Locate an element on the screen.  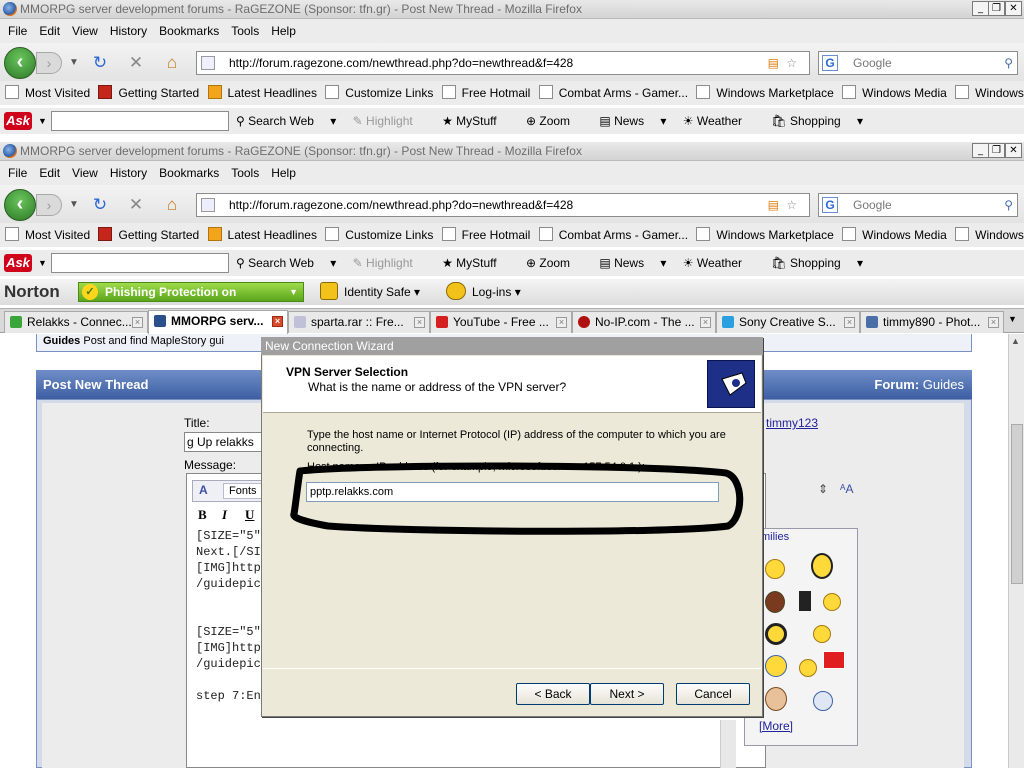
more-smilies-link: [More] is located at coordinates (776, 726).